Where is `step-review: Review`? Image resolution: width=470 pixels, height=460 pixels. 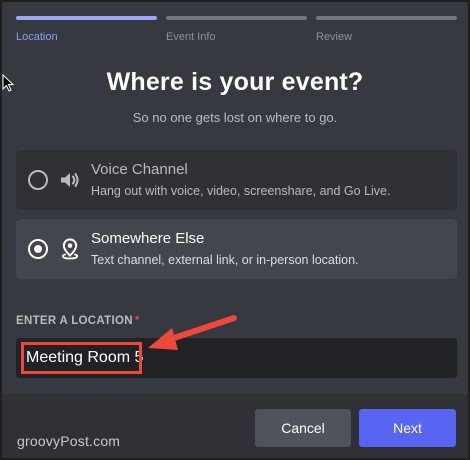
step-review: Review is located at coordinates (386, 36).